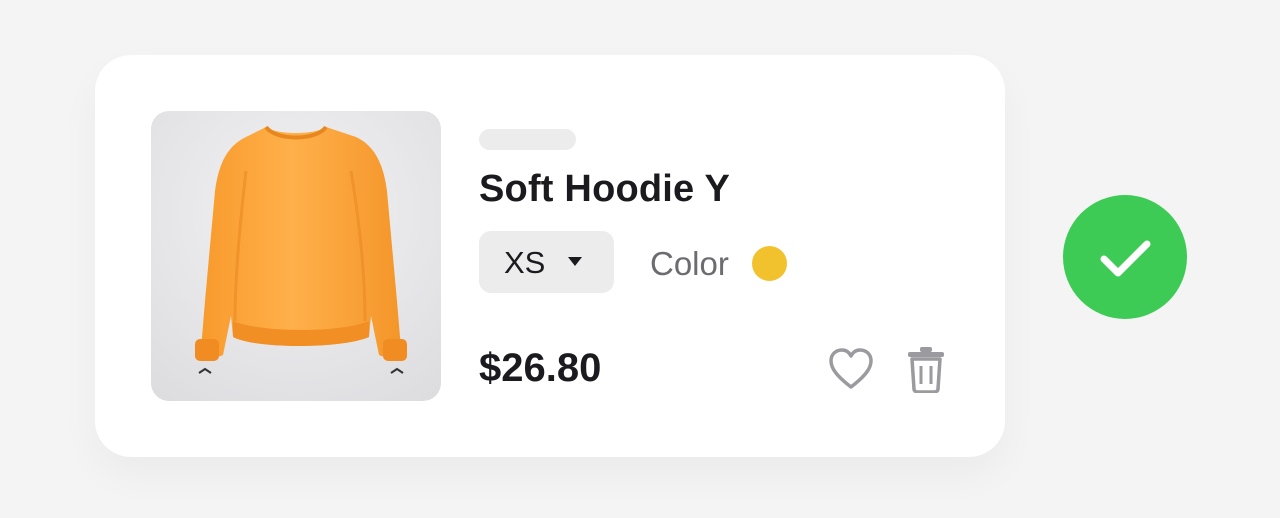 This screenshot has height=518, width=1280. I want to click on size-select: XS, so click(546, 262).